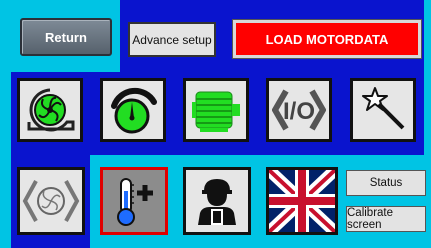 This screenshot has height=248, width=431. I want to click on wizard-tile, so click(383, 110).